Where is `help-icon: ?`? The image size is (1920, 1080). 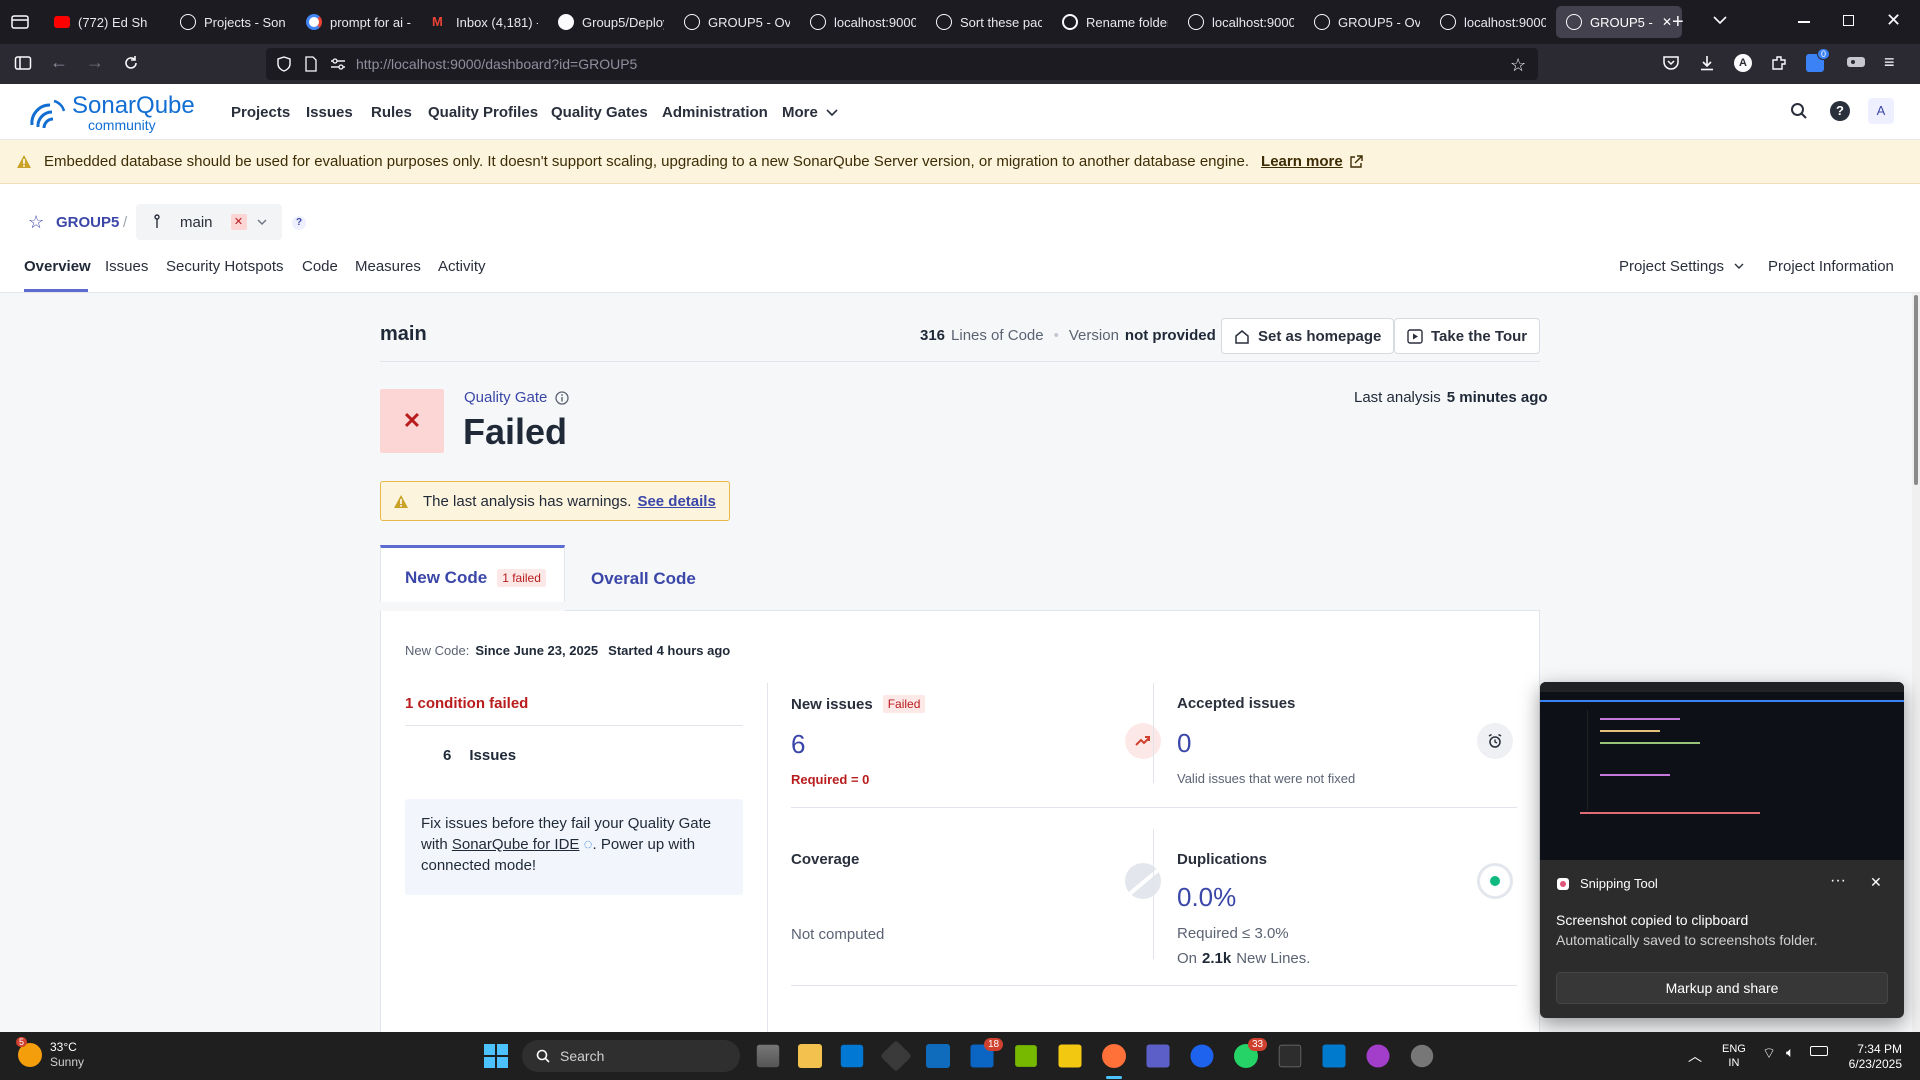
help-icon: ? is located at coordinates (1840, 111).